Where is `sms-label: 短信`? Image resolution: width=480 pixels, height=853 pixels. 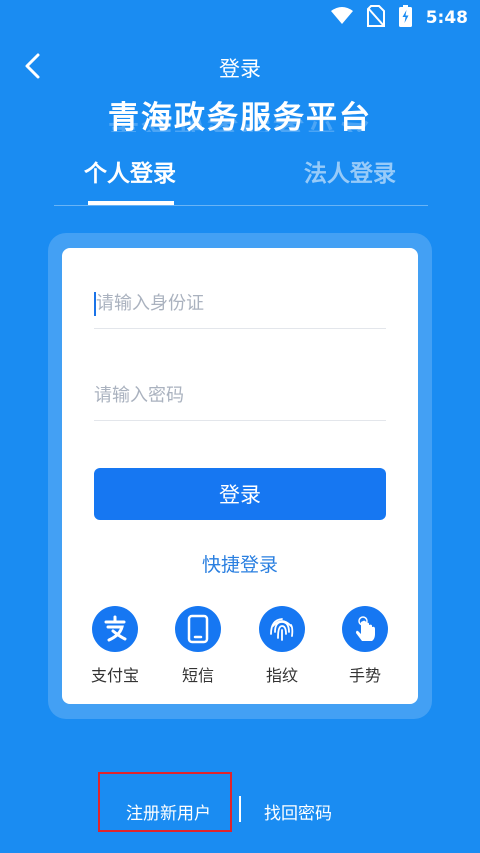 sms-label: 短信 is located at coordinates (197, 675).